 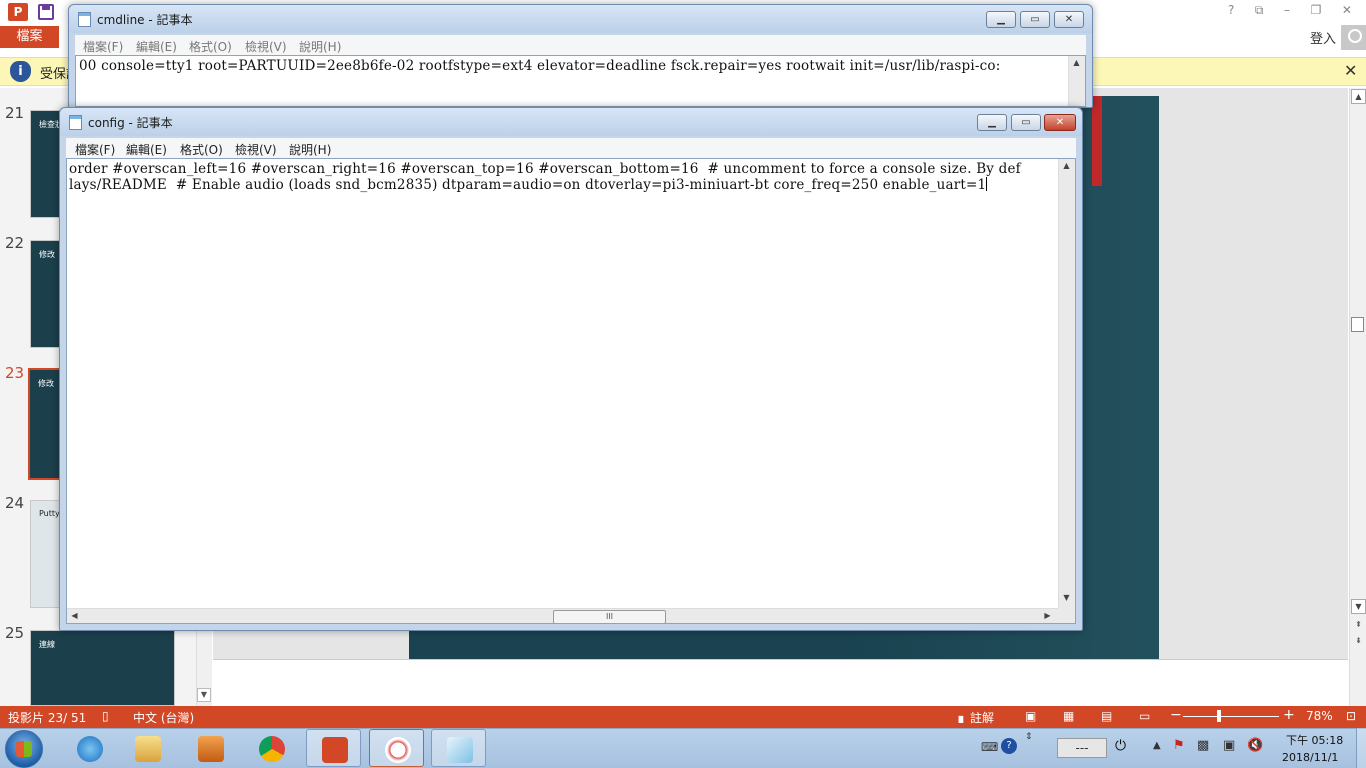 I want to click on reading-view-icon: ▤, so click(x=1106, y=716).